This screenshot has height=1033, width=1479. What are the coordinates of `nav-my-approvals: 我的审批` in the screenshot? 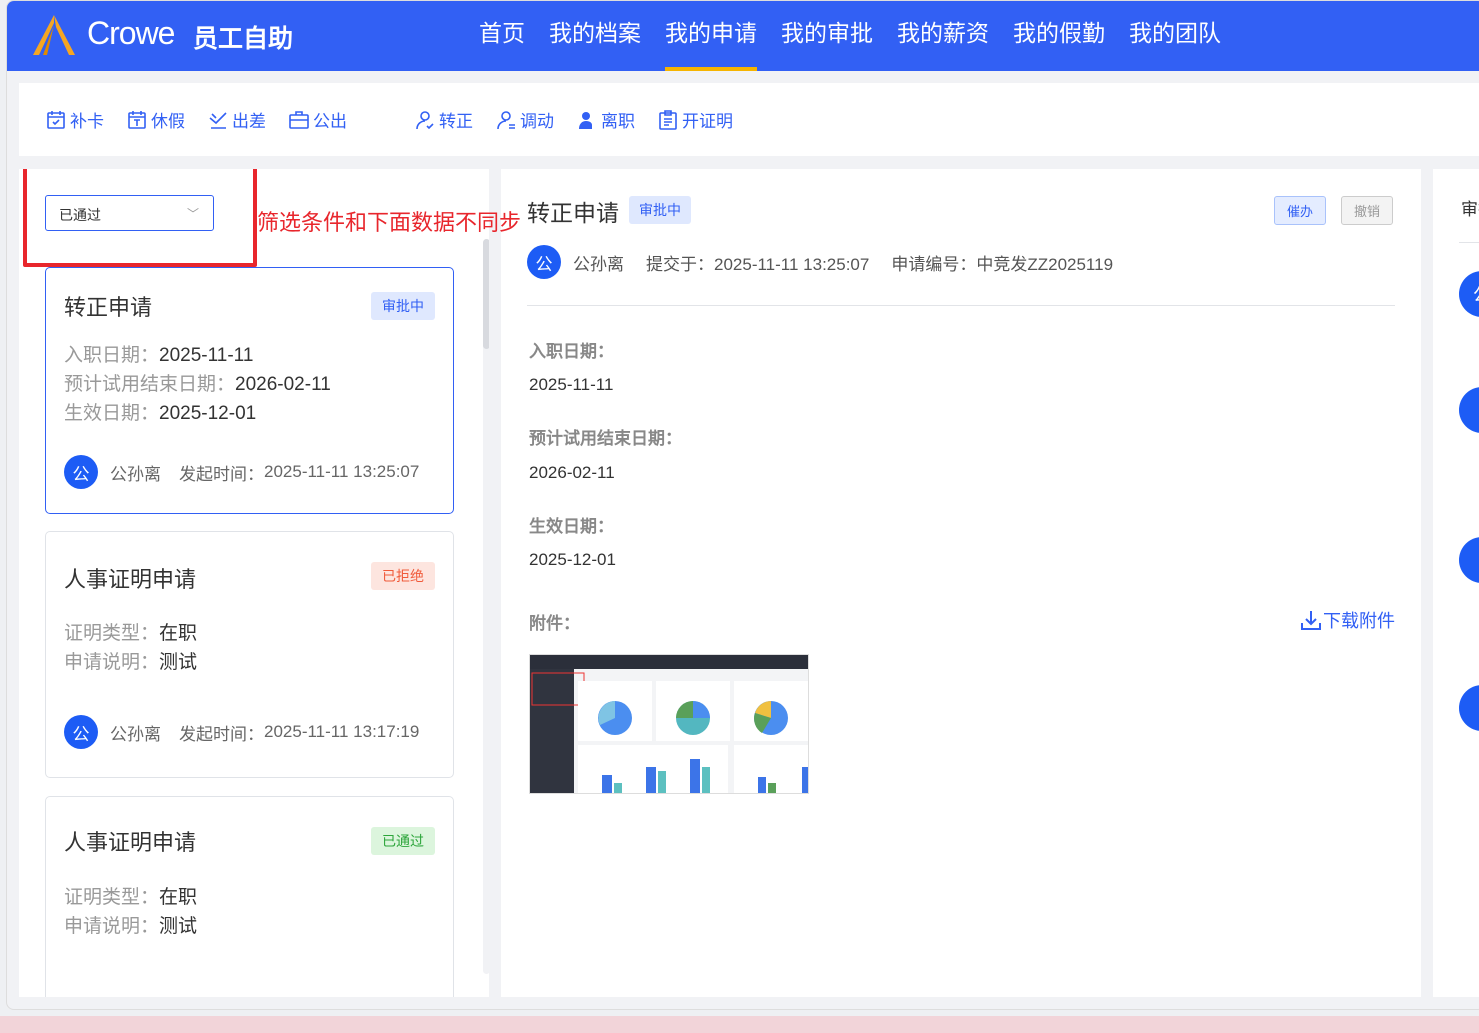 It's located at (827, 36).